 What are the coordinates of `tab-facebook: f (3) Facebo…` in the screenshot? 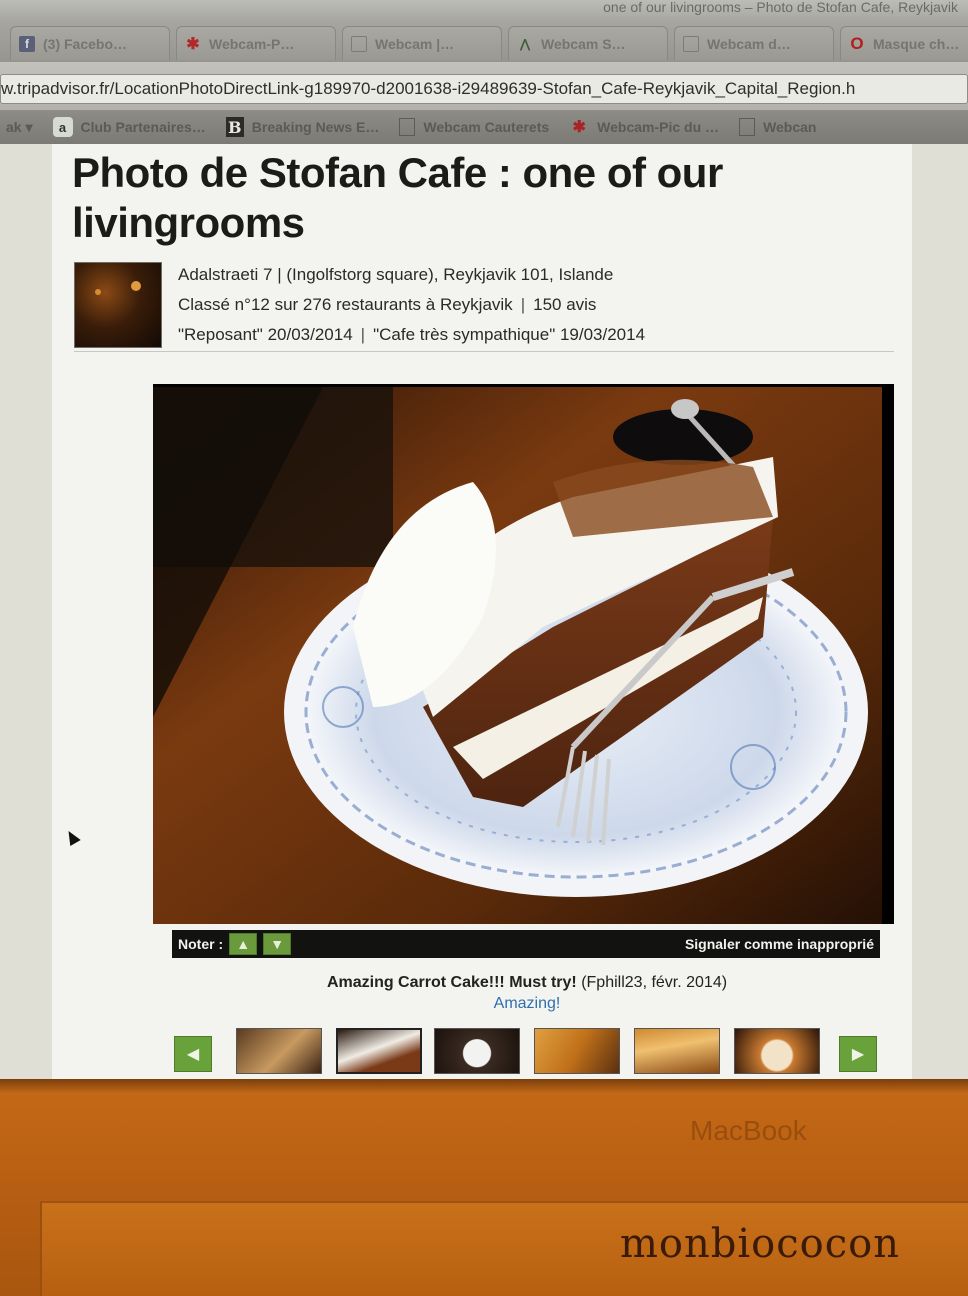 It's located at (90, 43).